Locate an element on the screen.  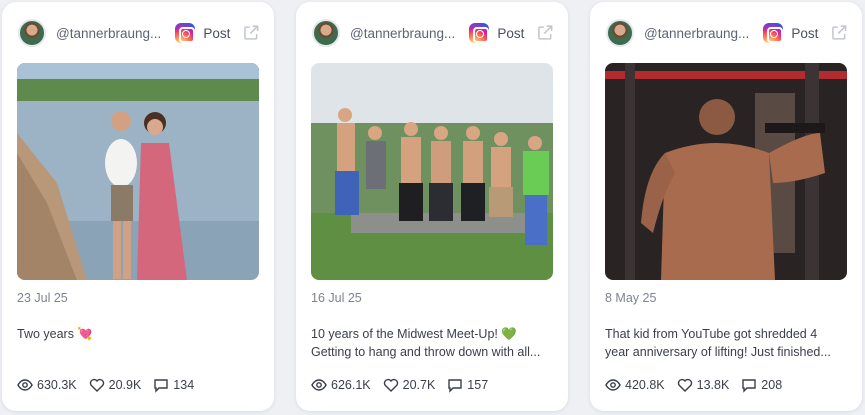
comments-stat: 134 is located at coordinates (173, 385).